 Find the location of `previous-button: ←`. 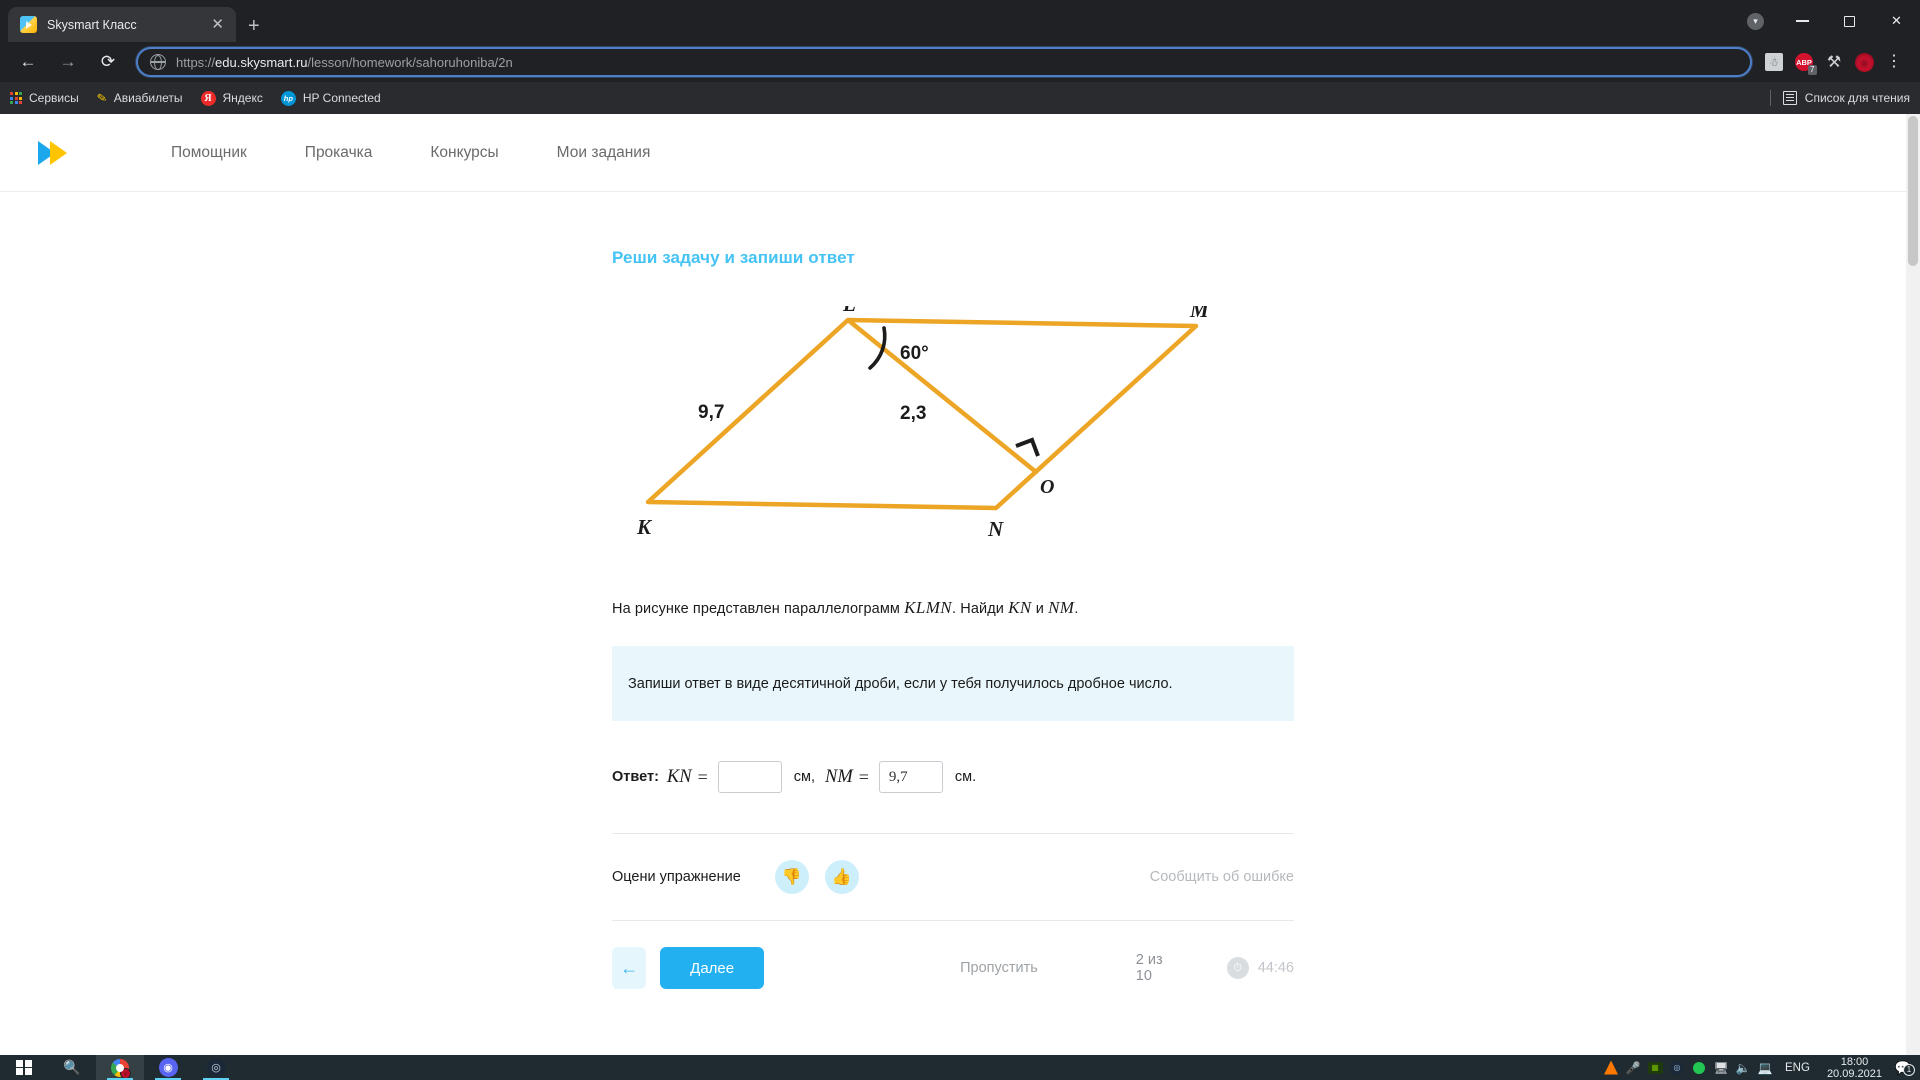

previous-button: ← is located at coordinates (629, 968).